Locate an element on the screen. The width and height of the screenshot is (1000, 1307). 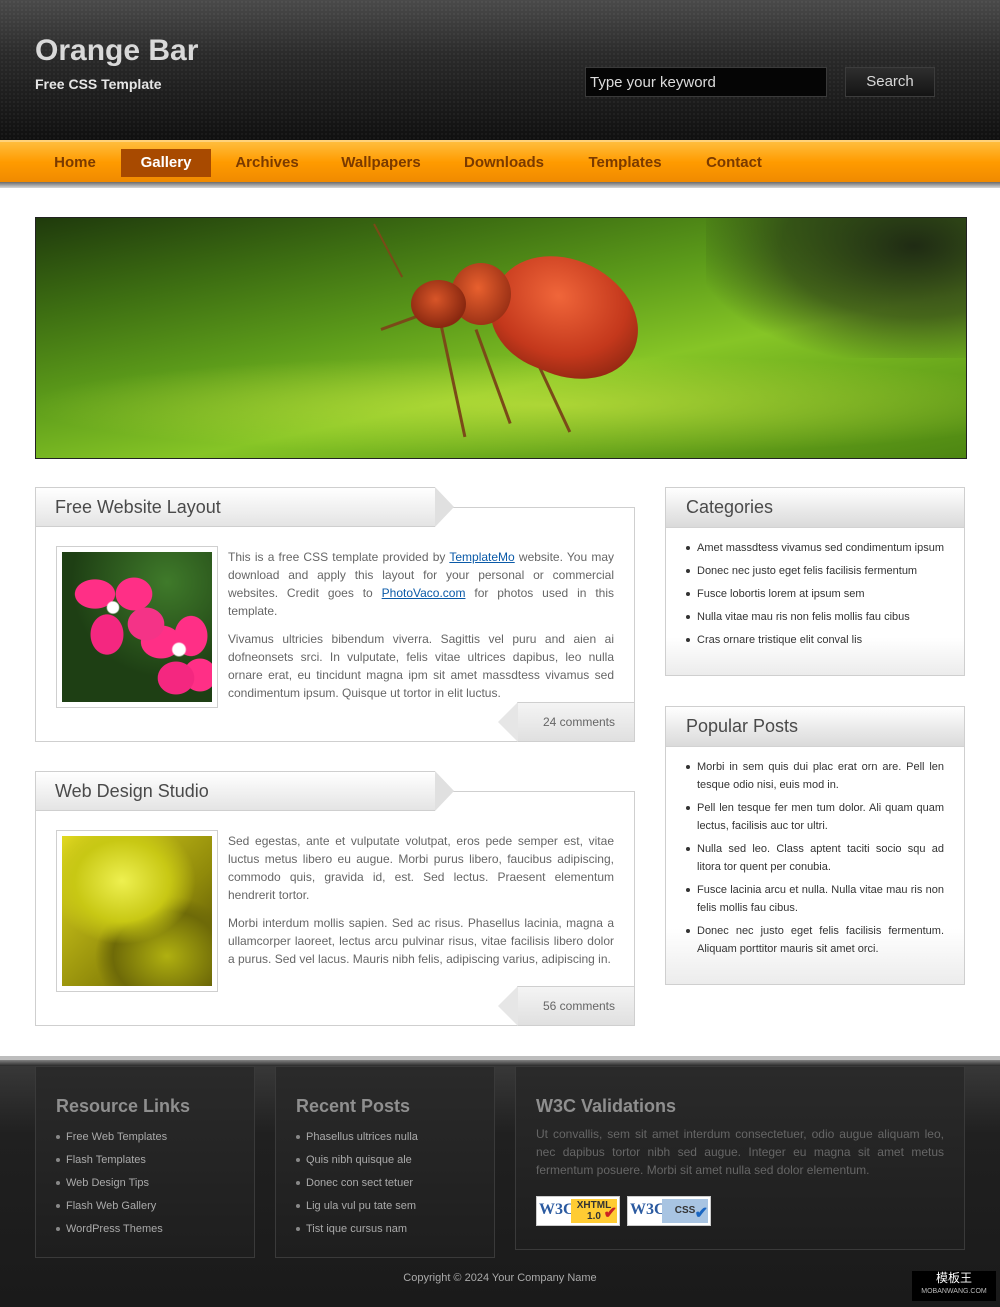
recent-post-link: Donec con sect tetuer is located at coordinates (357, 1183).